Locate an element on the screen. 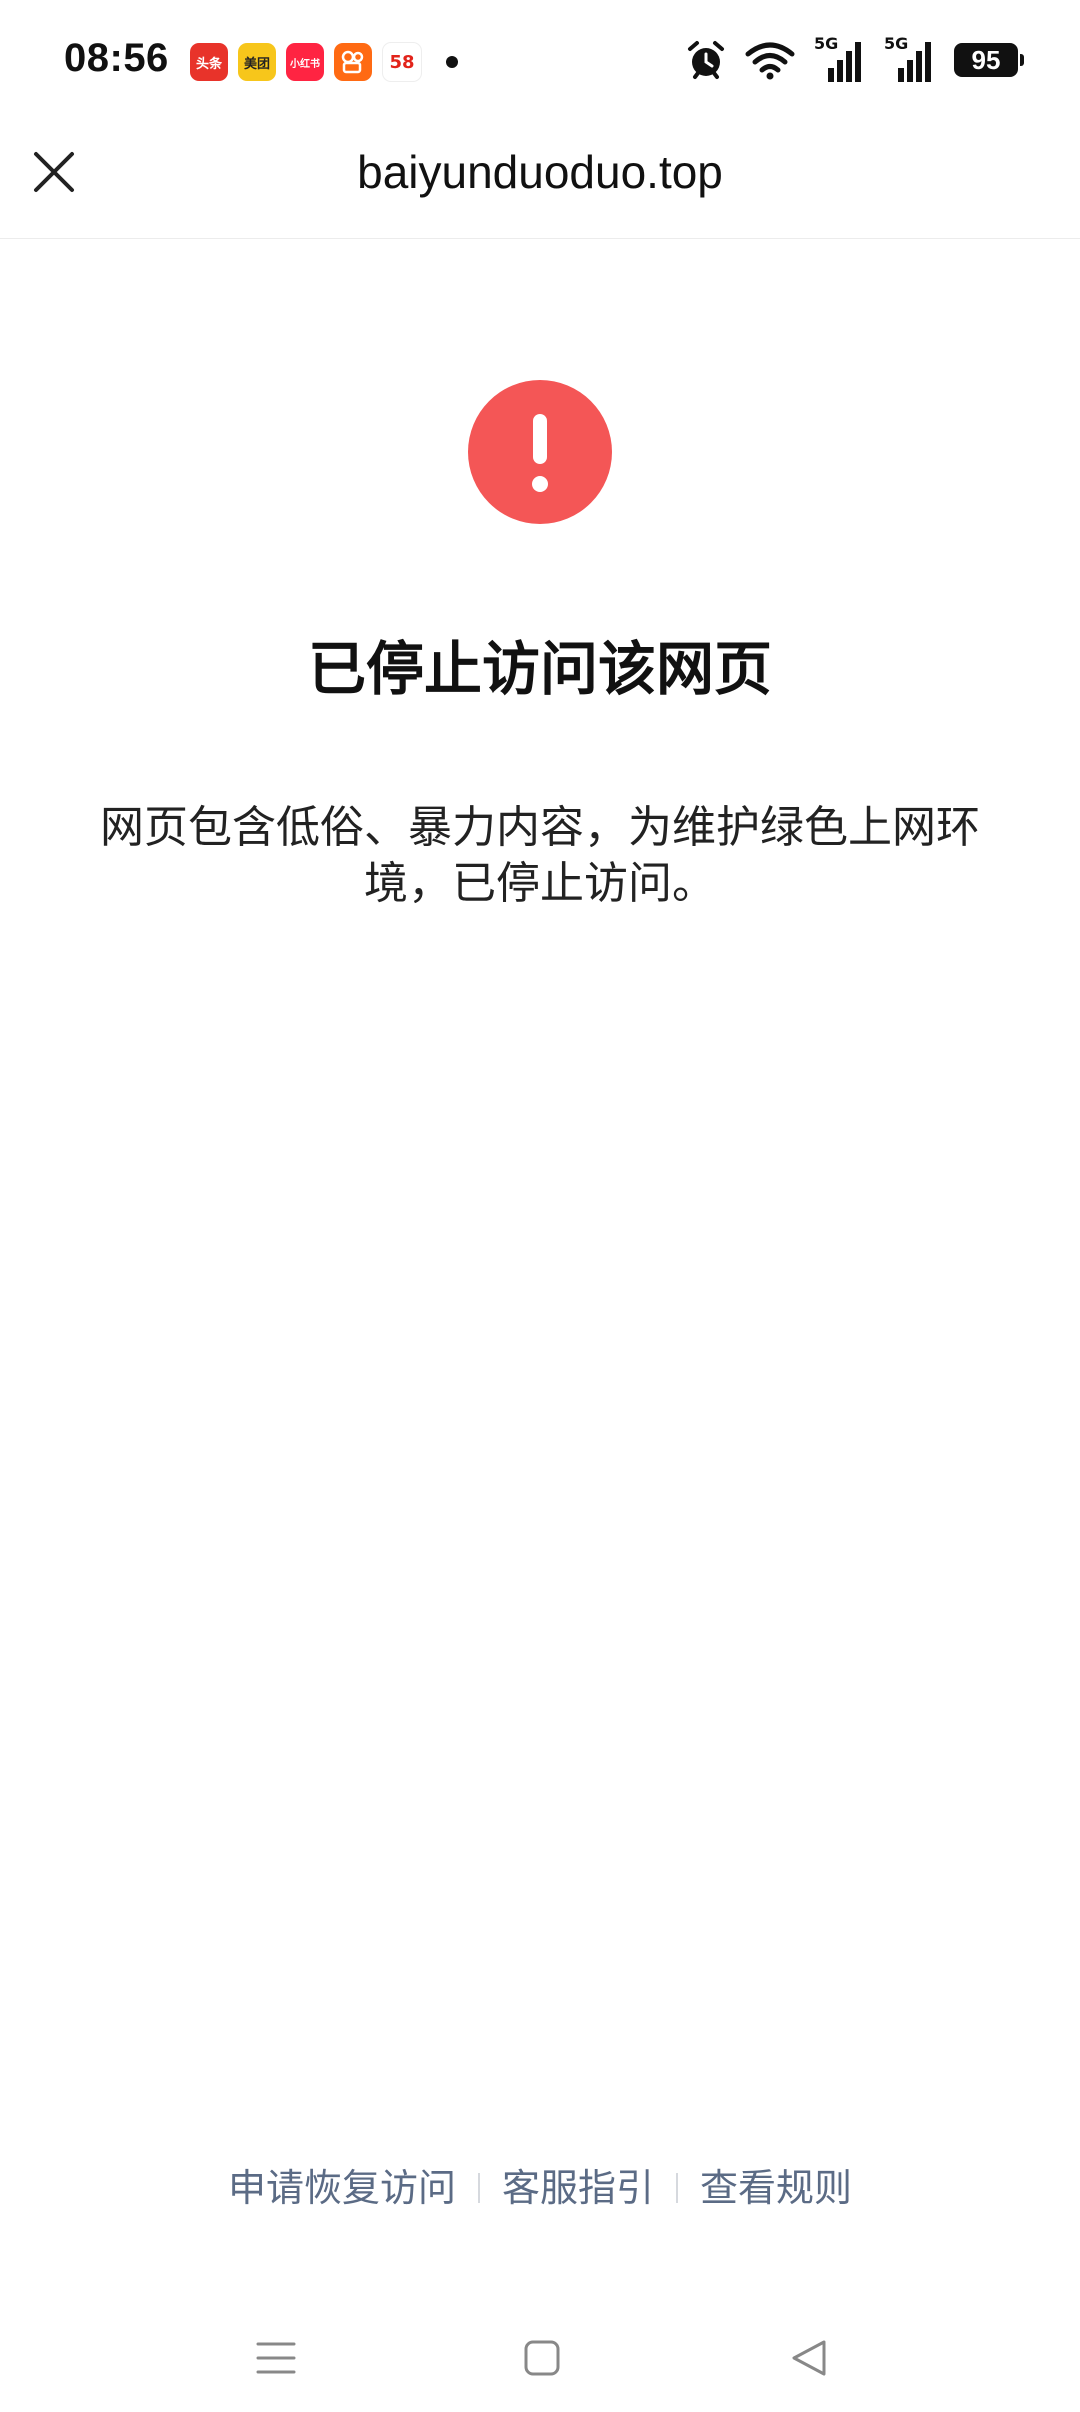 The width and height of the screenshot is (1080, 2412). meituan-icon-label: 美团 is located at coordinates (256, 64).